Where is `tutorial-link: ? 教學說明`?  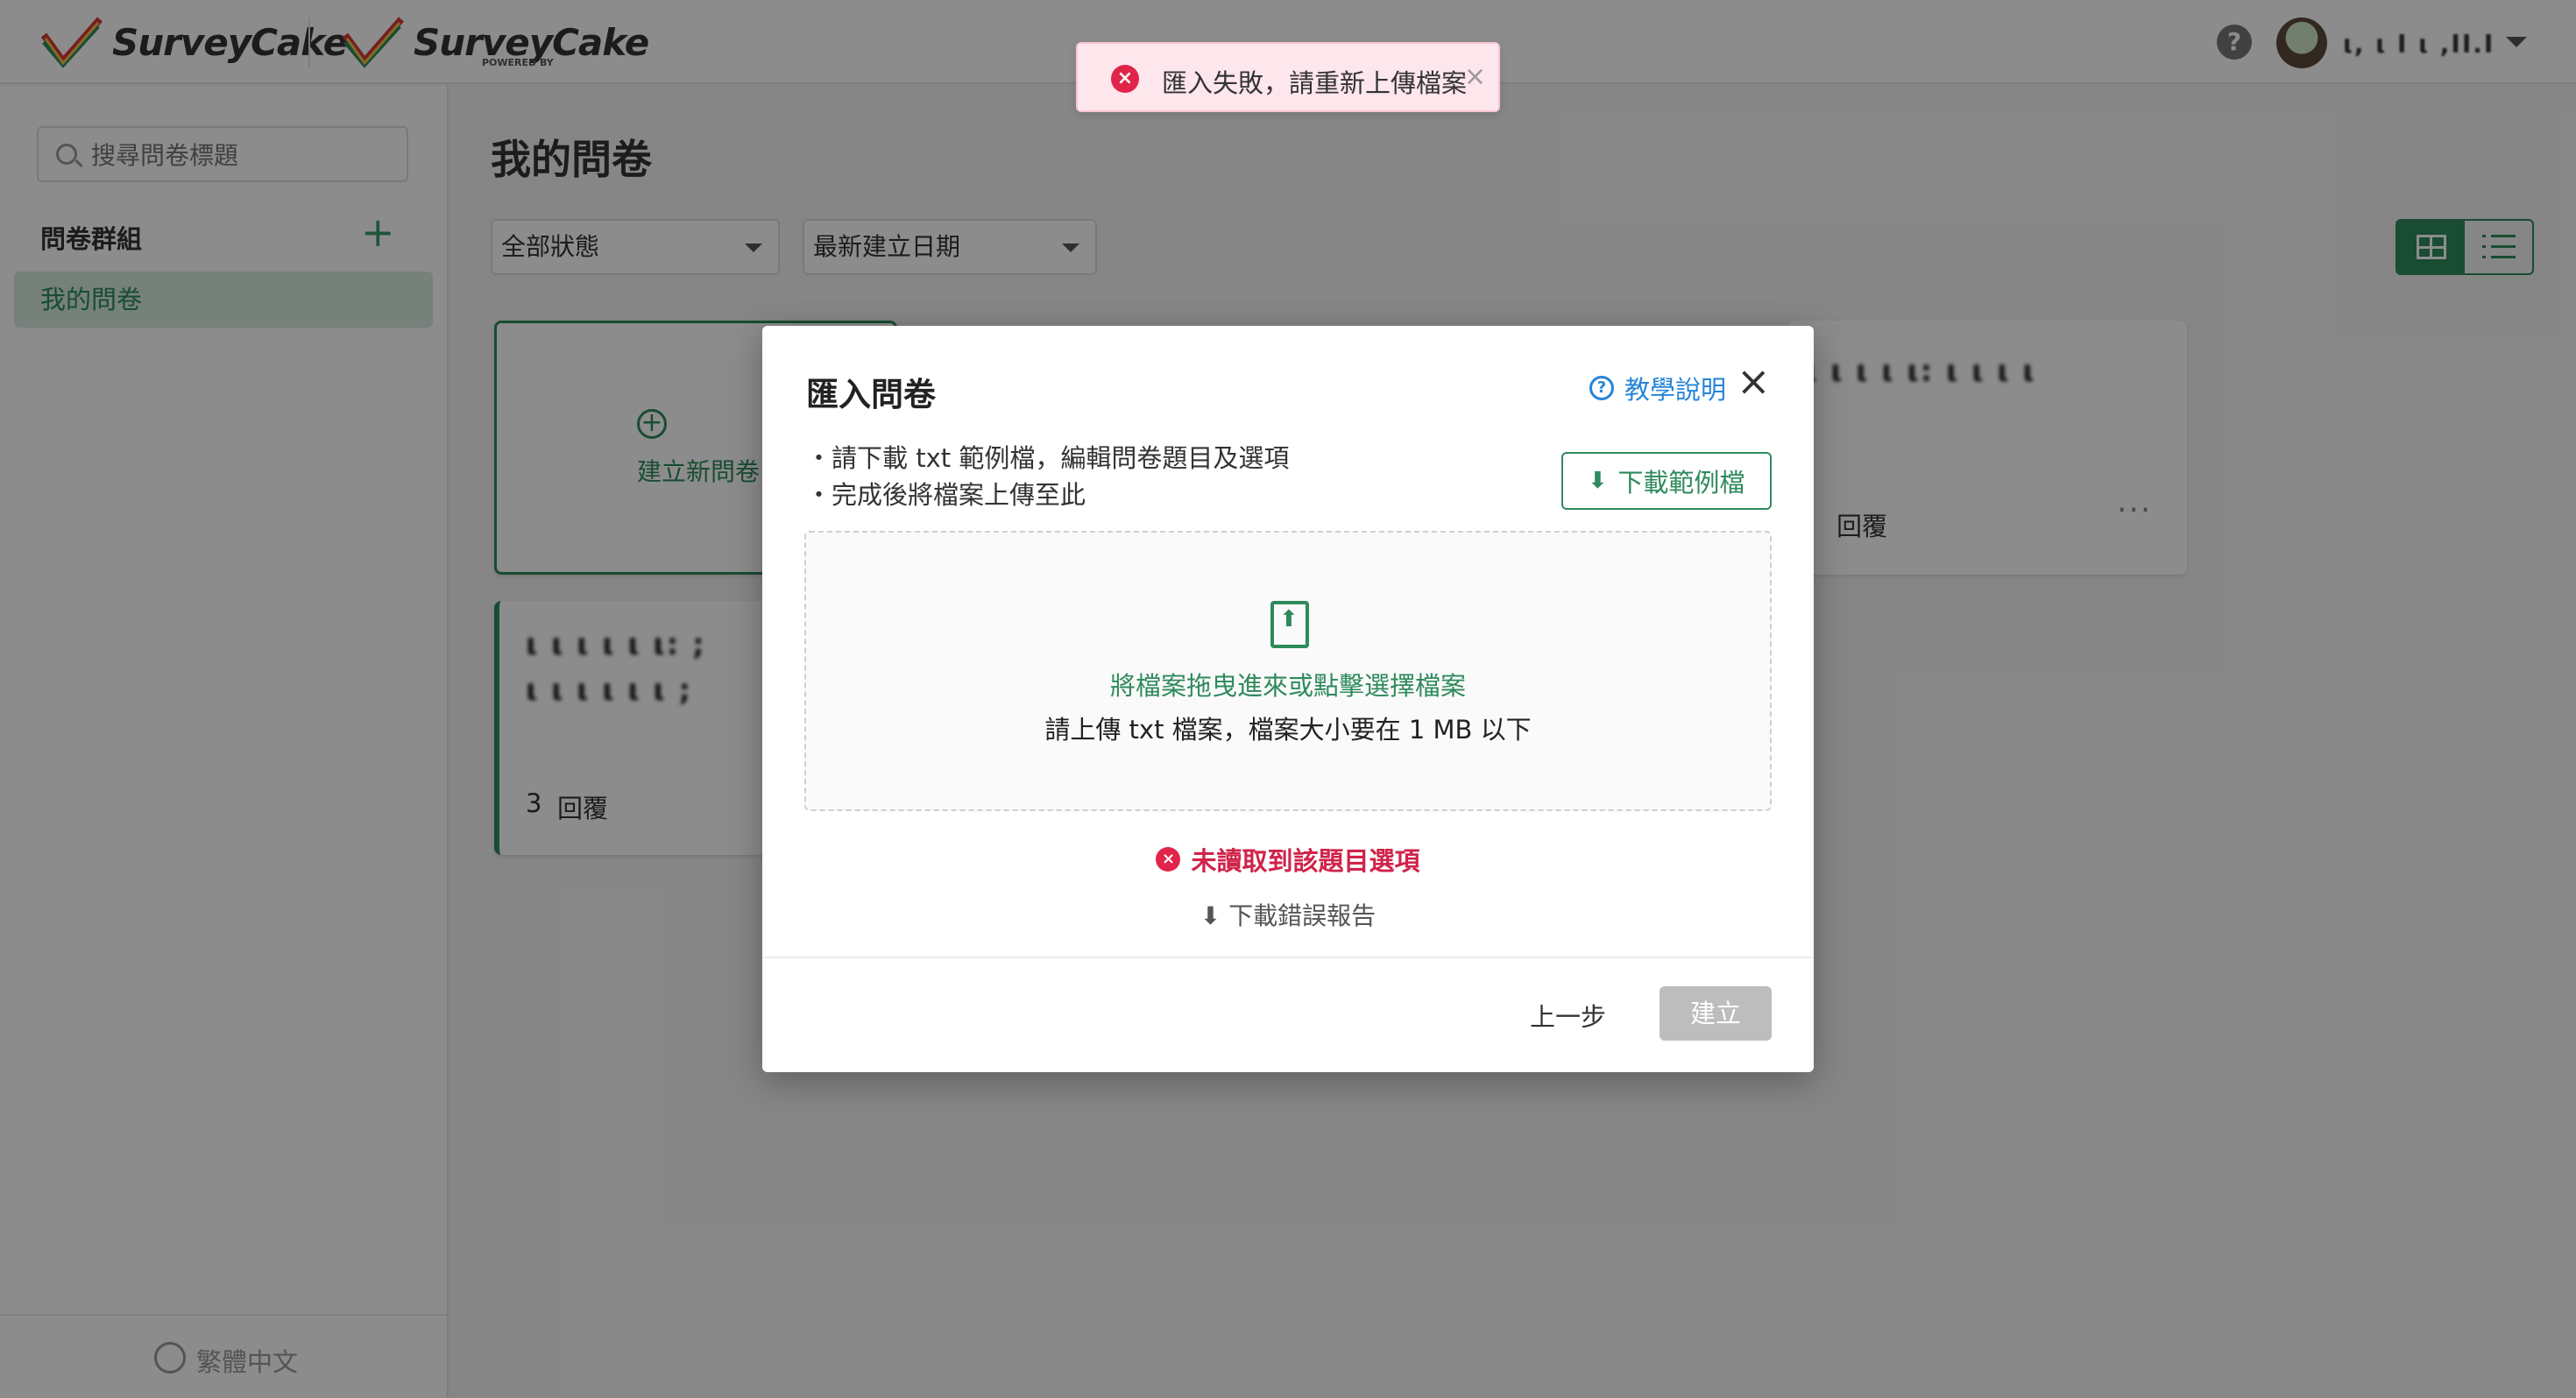
tutorial-link: ? 教學說明 is located at coordinates (1657, 388).